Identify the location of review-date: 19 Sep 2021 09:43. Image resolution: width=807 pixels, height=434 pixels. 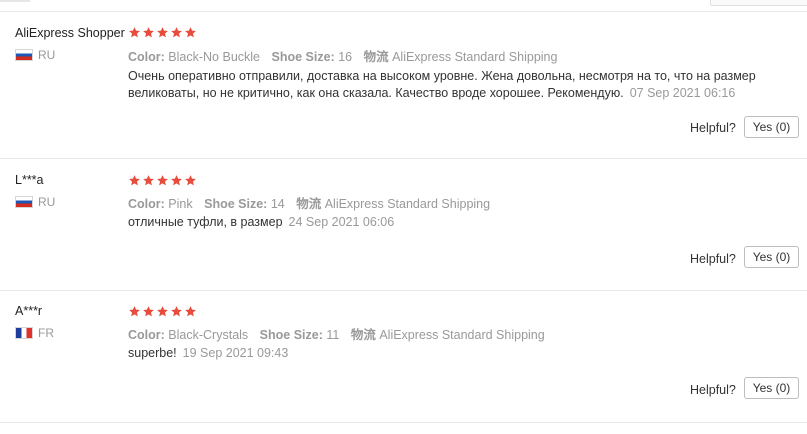
(235, 353).